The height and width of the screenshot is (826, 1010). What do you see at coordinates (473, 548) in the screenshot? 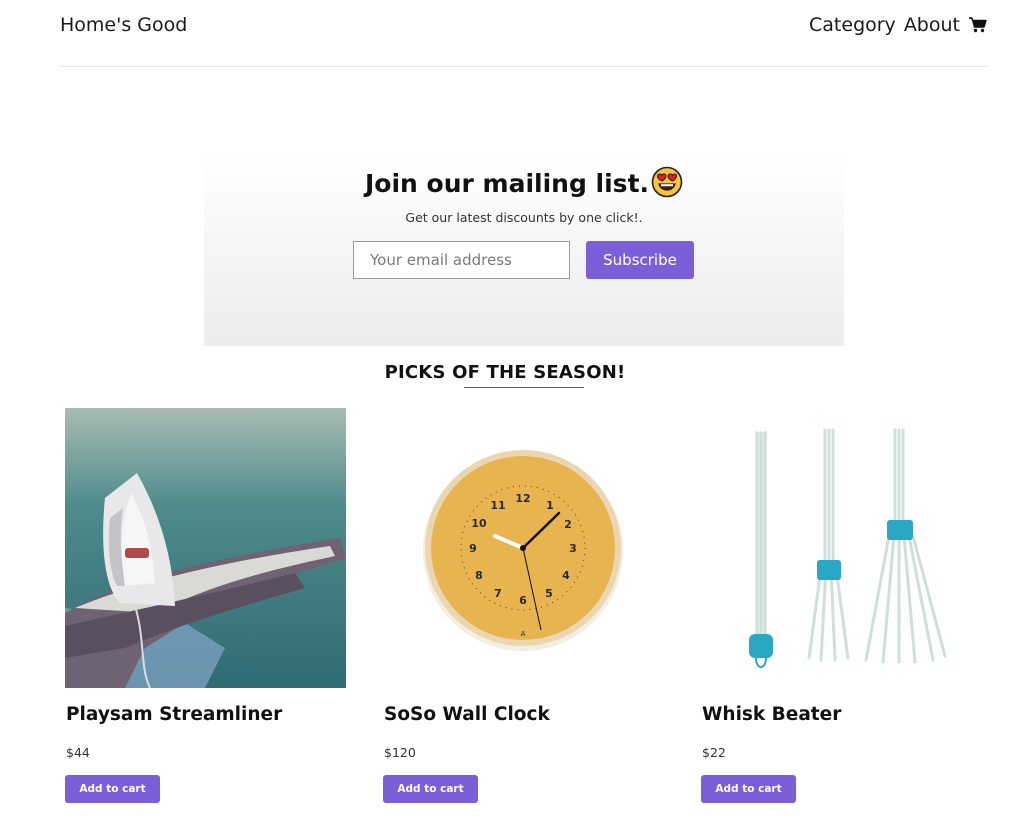
I see `svg-text: 9` at bounding box center [473, 548].